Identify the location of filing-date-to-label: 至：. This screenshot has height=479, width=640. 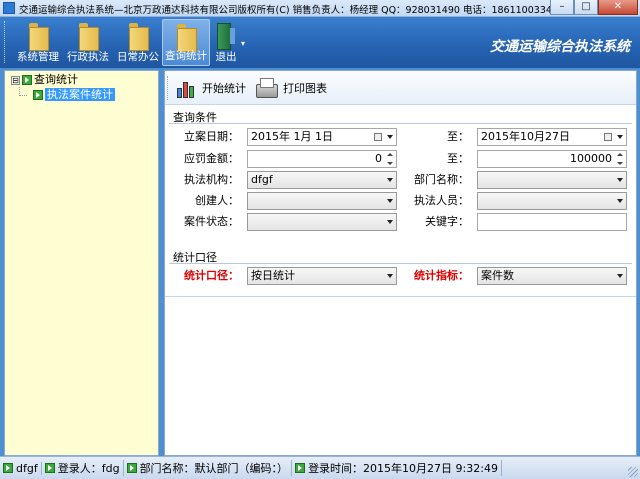
(458, 136).